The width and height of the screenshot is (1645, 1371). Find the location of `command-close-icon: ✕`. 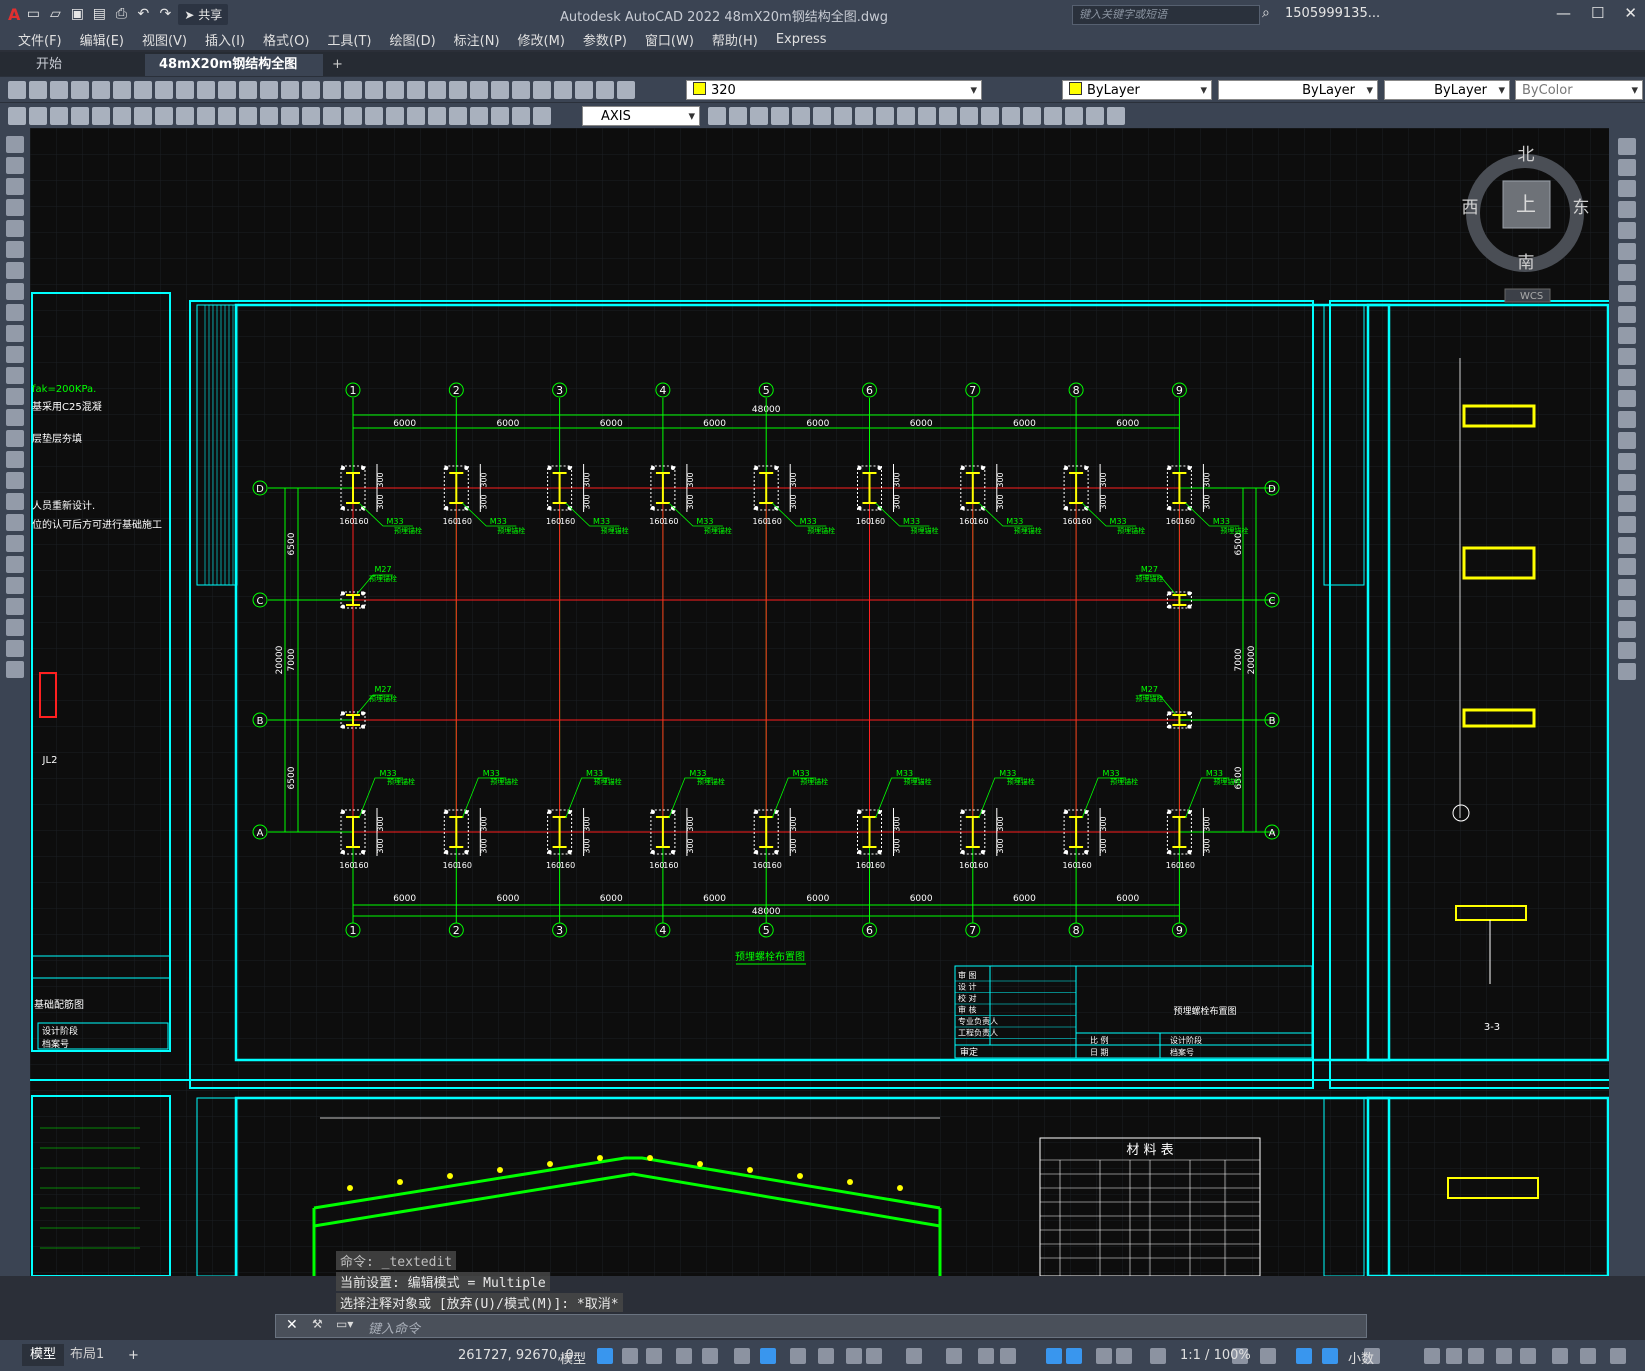

command-close-icon: ✕ is located at coordinates (292, 1325).